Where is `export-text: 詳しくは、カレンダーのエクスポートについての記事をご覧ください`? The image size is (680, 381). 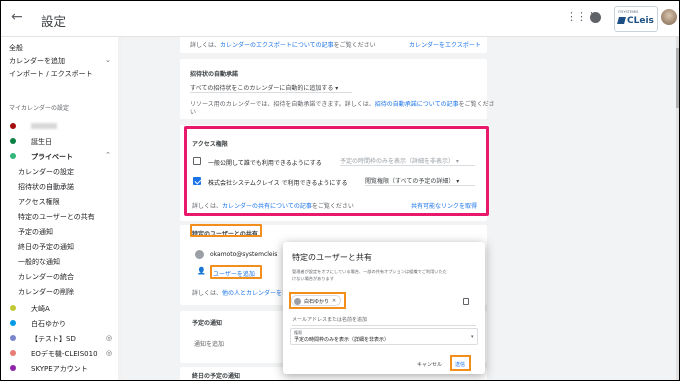 export-text: 詳しくは、カレンダーのエクスポートについての記事をご覧ください is located at coordinates (283, 45).